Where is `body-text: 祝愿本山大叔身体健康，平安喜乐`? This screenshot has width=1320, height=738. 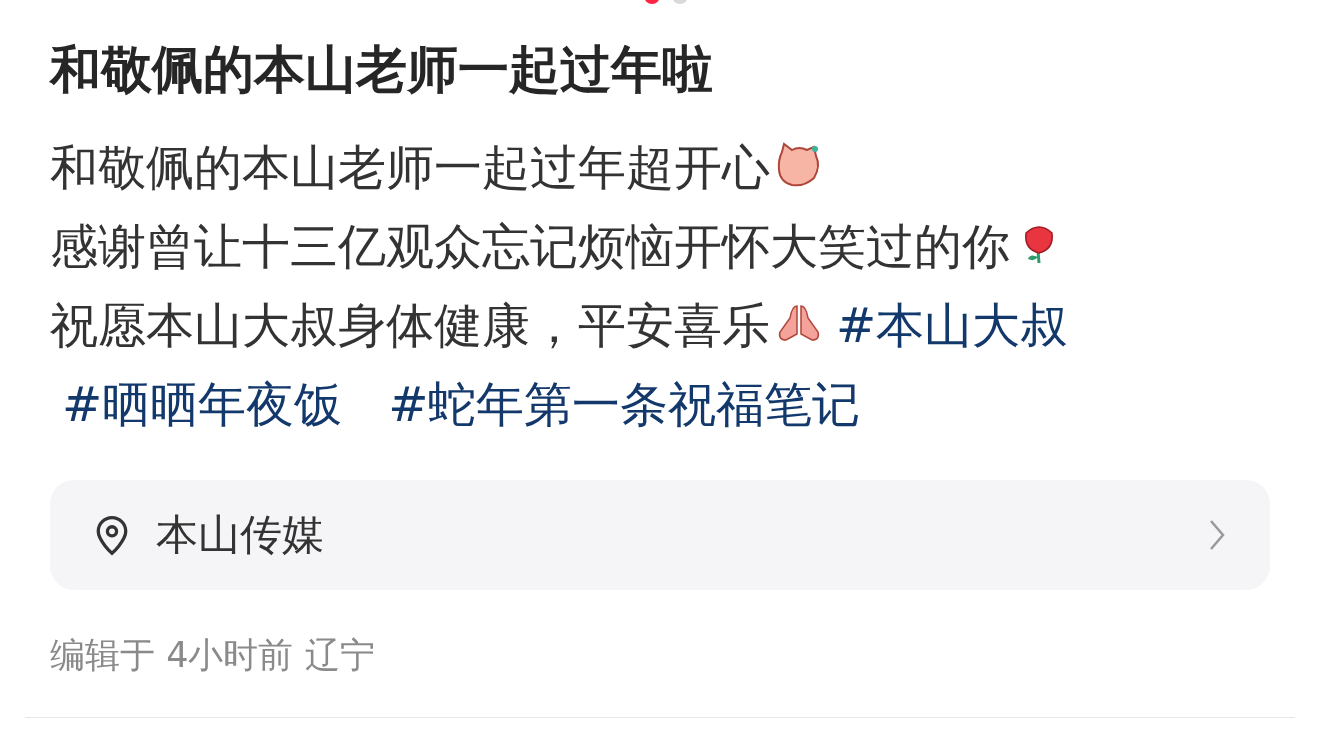 body-text: 祝愿本山大叔身体健康，平安喜乐 is located at coordinates (410, 325).